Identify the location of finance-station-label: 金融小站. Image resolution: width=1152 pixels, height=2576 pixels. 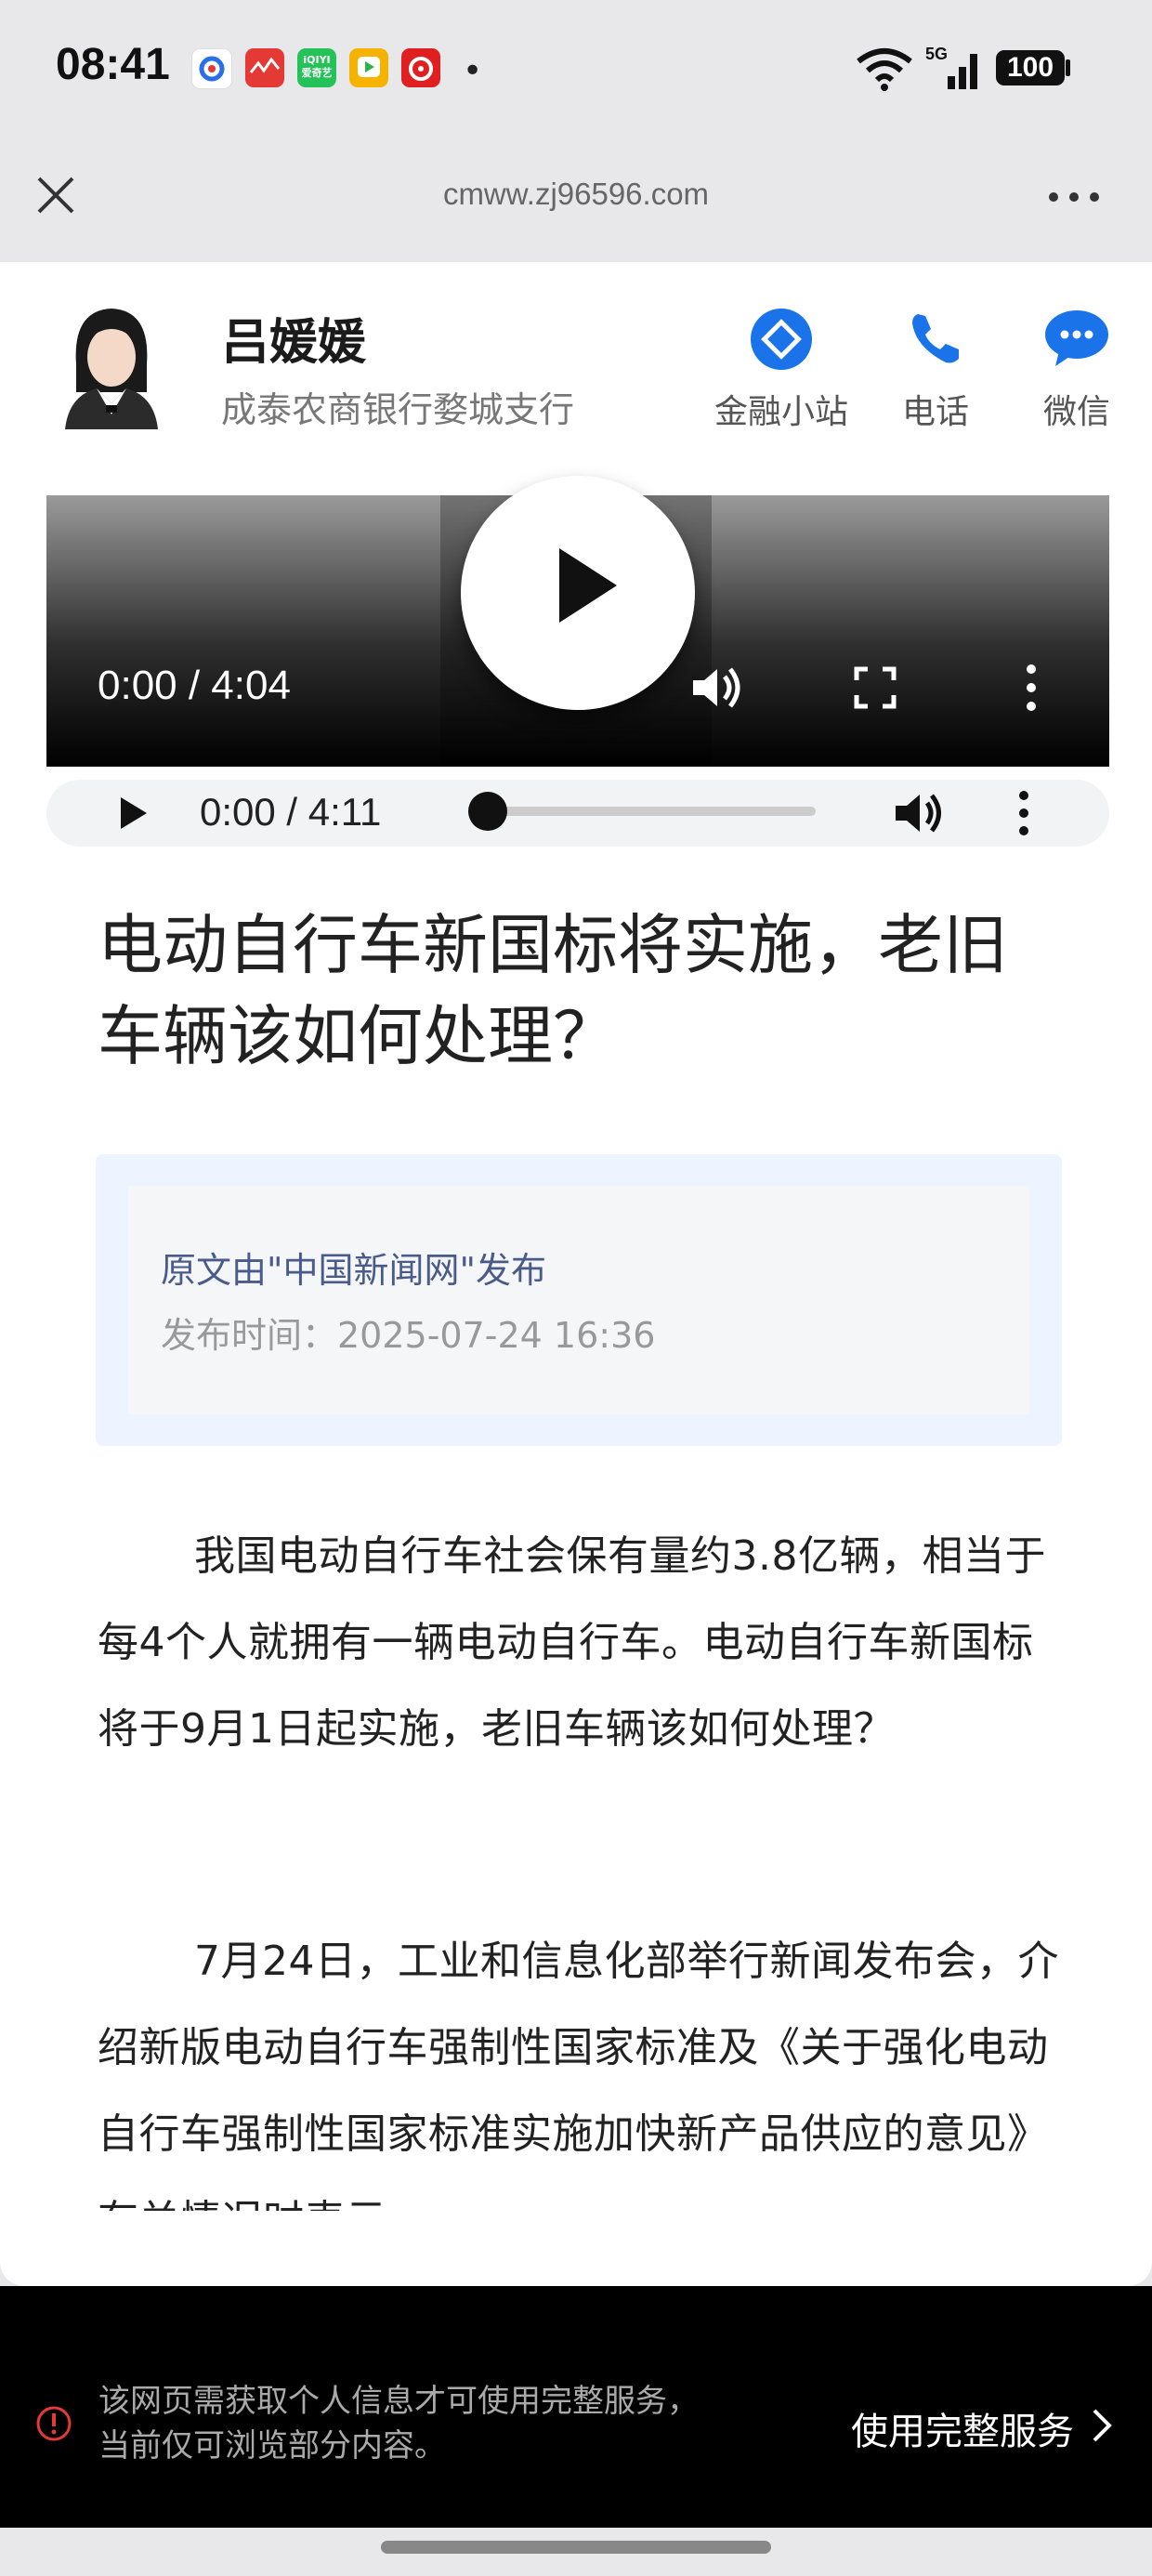
(780, 412).